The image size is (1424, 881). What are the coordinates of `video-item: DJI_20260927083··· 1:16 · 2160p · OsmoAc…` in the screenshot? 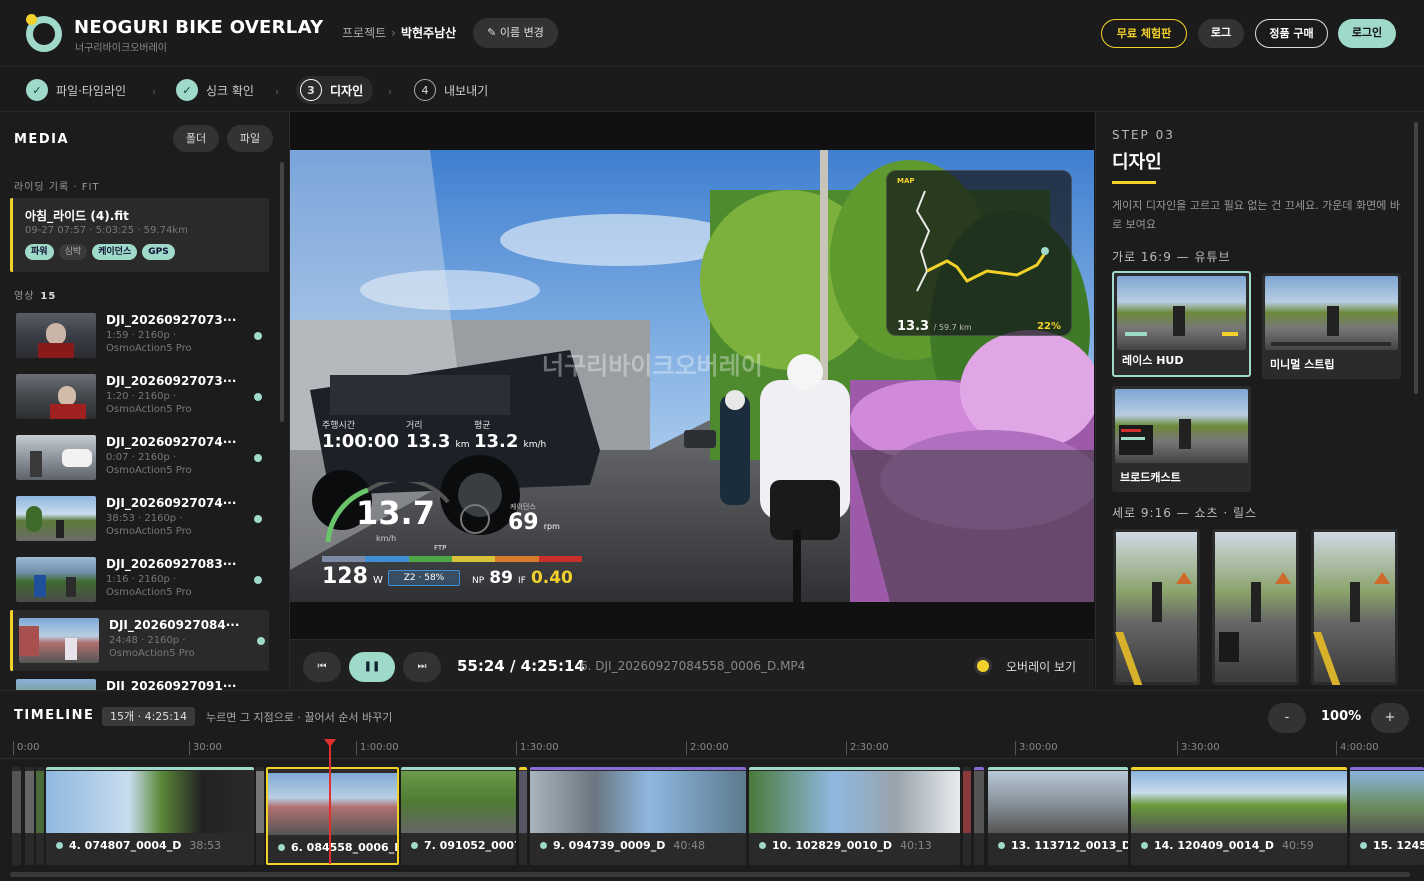 It's located at (139, 579).